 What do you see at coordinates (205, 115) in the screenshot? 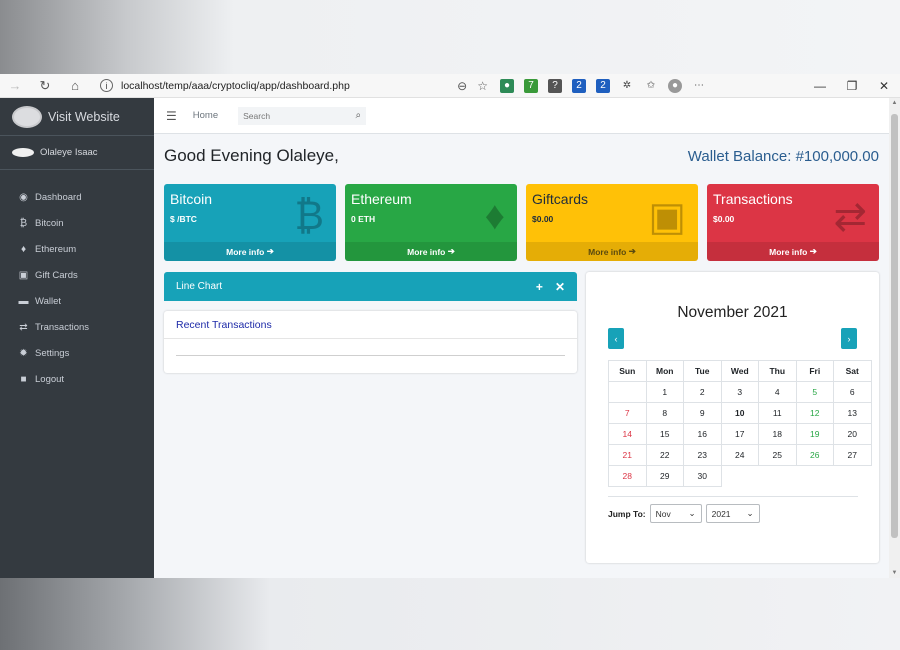
I see `home-link: Home` at bounding box center [205, 115].